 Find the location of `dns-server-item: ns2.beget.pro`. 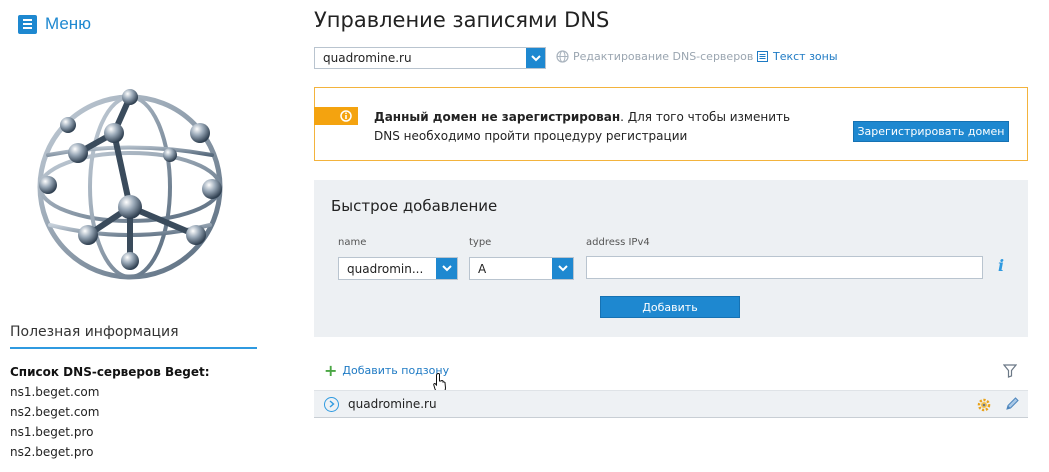

dns-server-item: ns2.beget.pro is located at coordinates (52, 452).